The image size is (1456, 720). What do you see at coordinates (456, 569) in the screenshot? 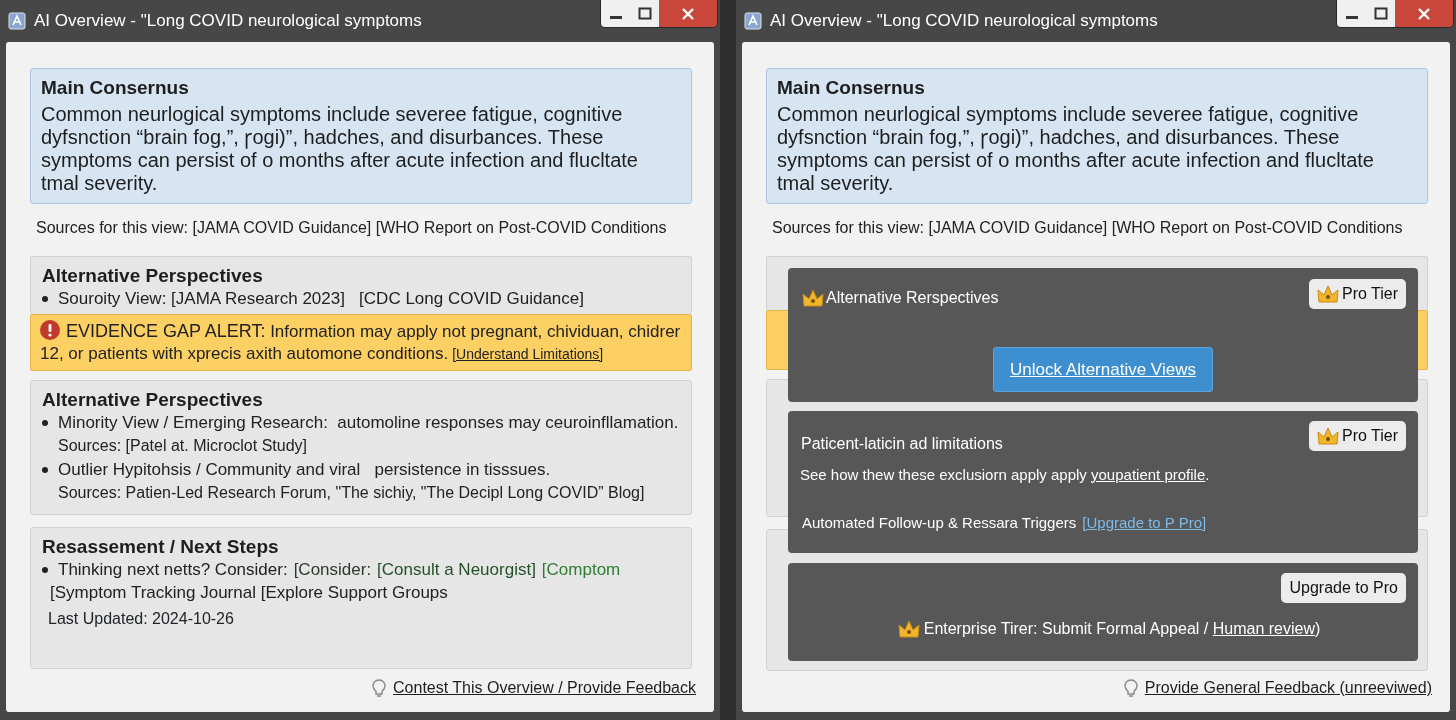
I see `step-link: [Consult a Neuorgist]` at bounding box center [456, 569].